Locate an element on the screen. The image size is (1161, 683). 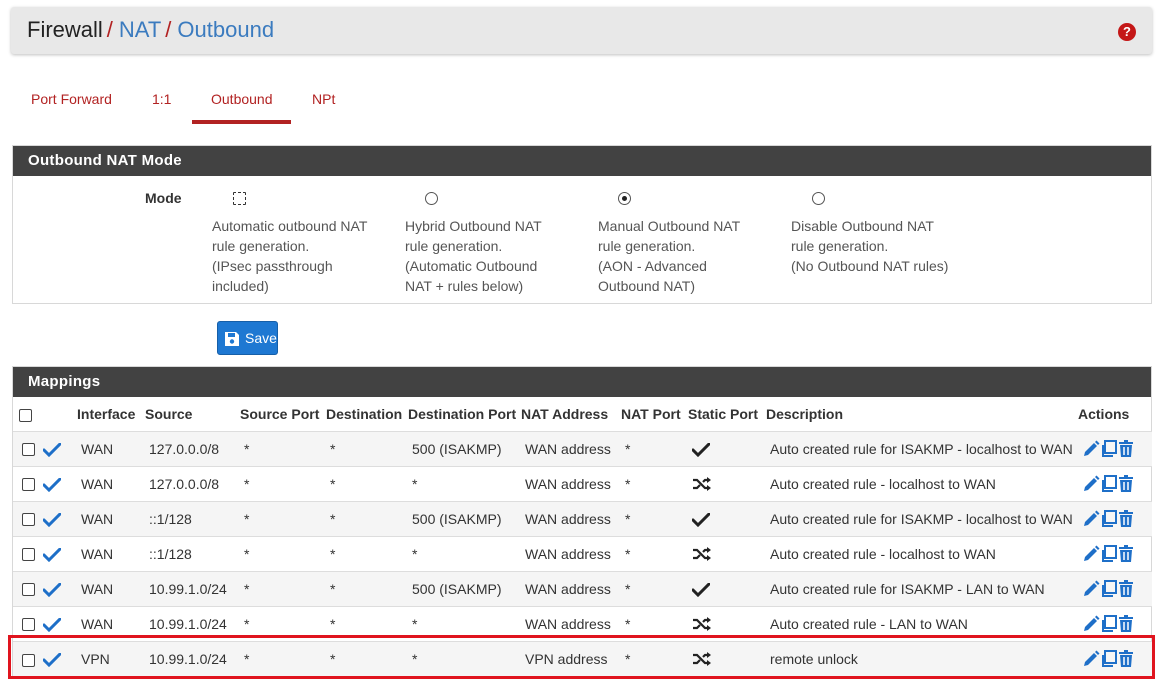
row-destination-port: * is located at coordinates (464, 553).